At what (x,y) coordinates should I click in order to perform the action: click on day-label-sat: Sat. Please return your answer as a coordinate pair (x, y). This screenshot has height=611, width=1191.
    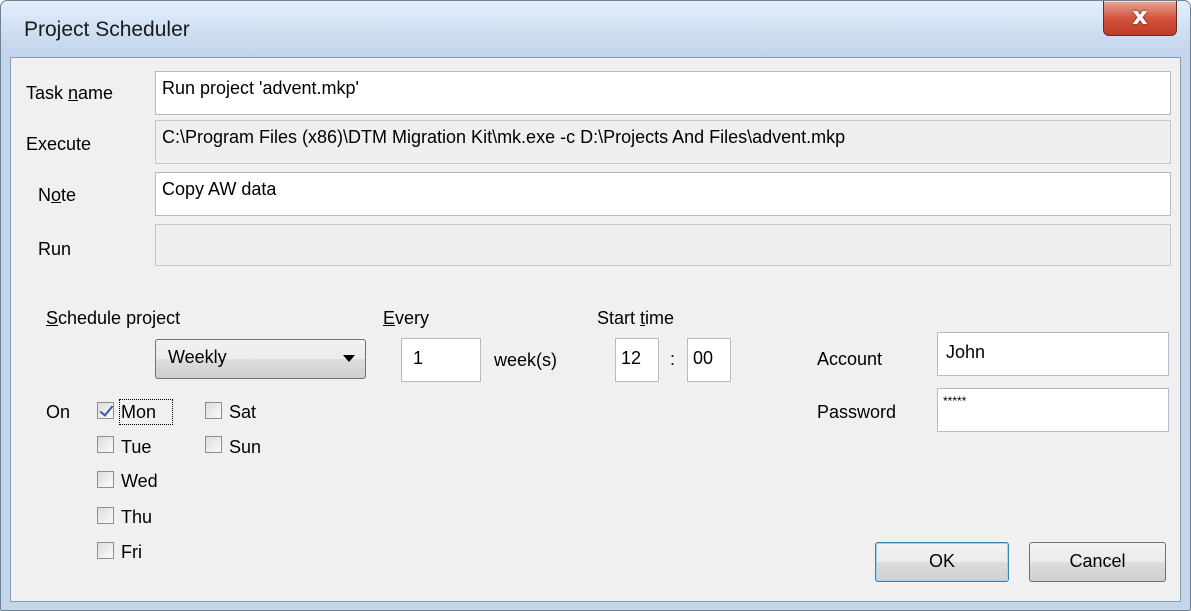
    Looking at the image, I should click on (243, 412).